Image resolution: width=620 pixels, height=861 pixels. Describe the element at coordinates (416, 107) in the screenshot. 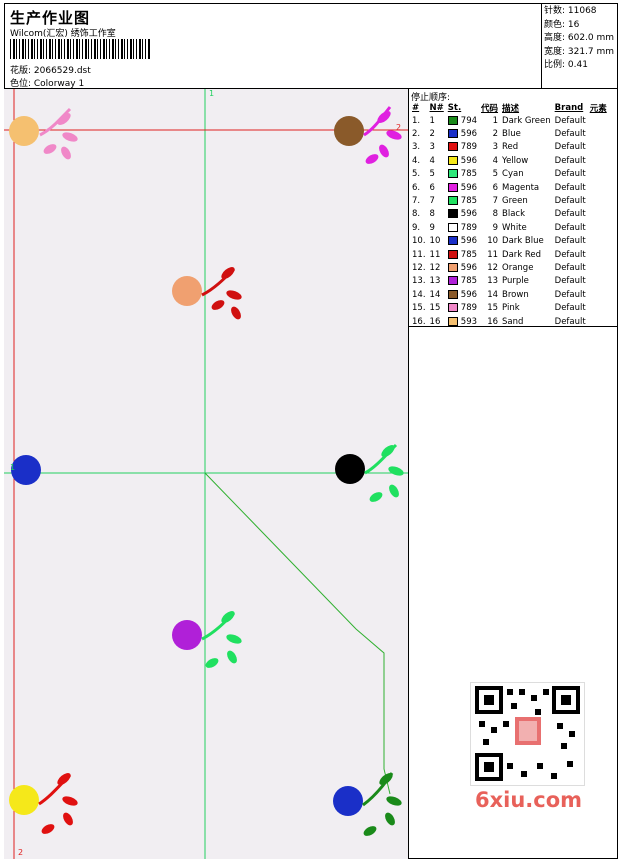

I see `col-index: #` at that location.